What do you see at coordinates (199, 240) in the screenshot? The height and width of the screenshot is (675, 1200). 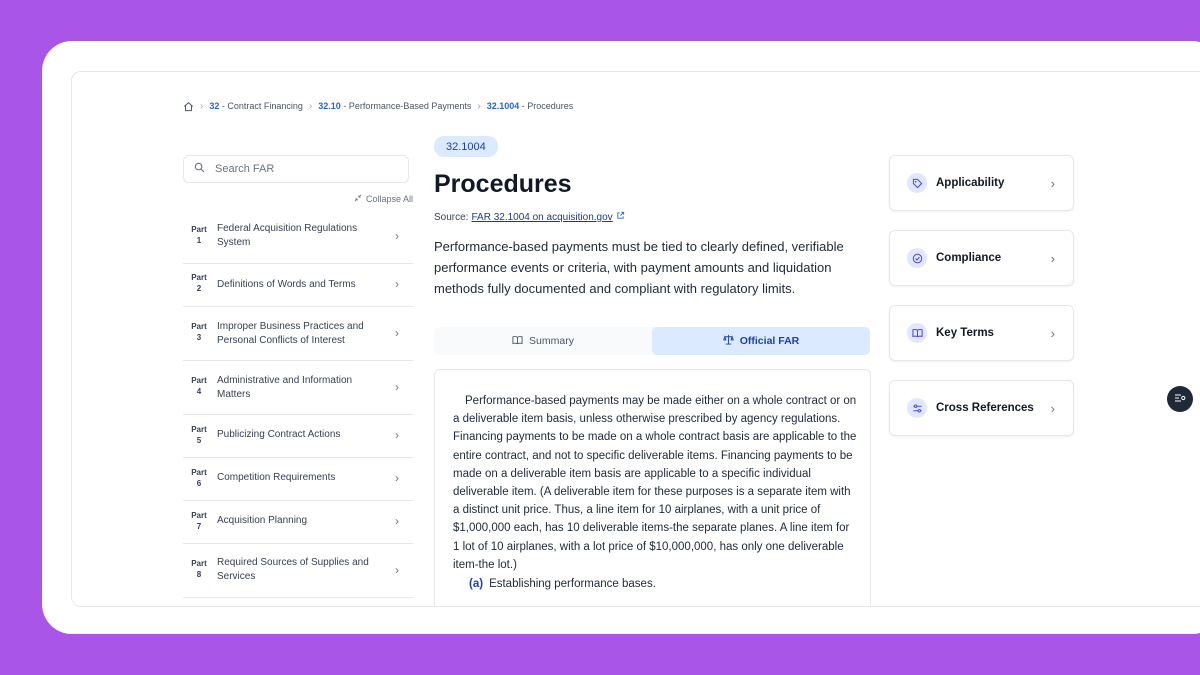 I see `part-num: 1` at bounding box center [199, 240].